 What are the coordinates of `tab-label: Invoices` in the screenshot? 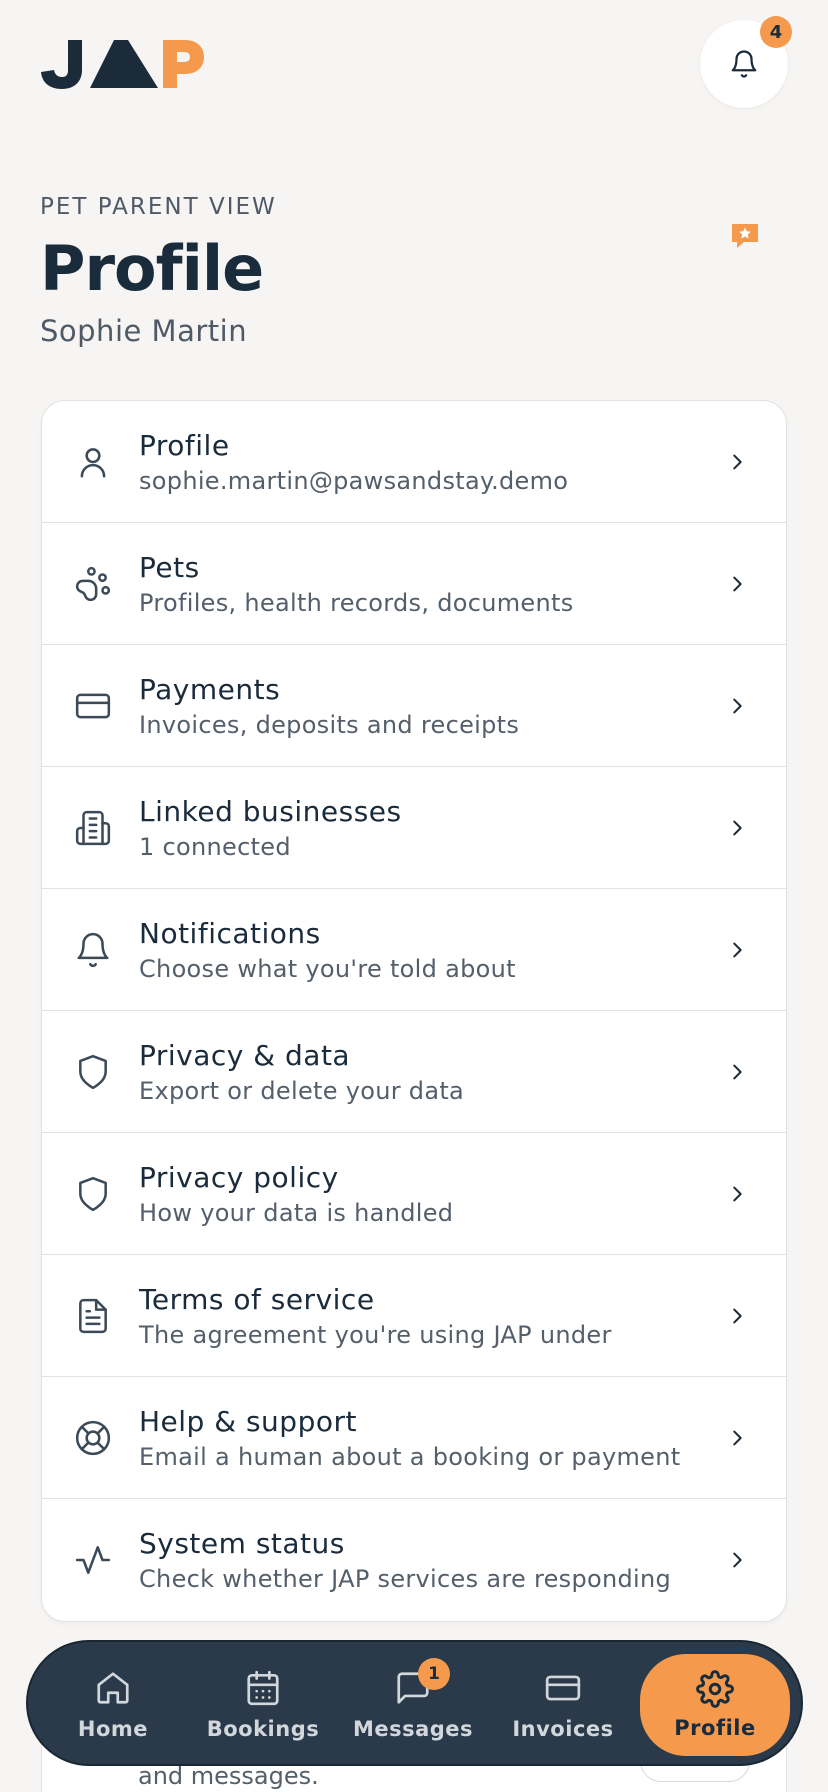 It's located at (563, 1729).